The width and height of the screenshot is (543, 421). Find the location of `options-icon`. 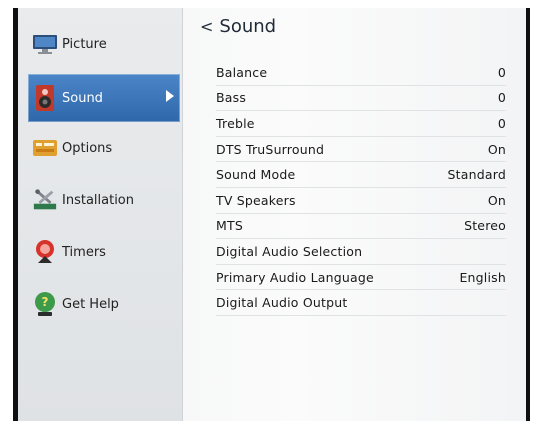

options-icon is located at coordinates (45, 148).